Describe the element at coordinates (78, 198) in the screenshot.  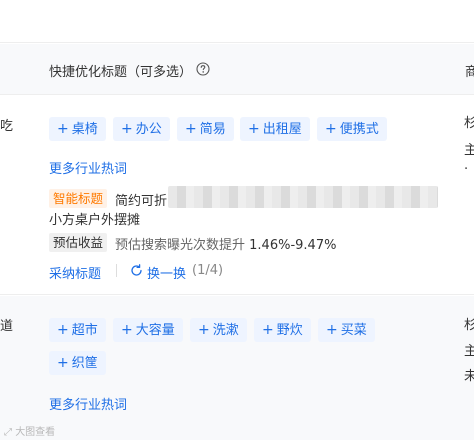
I see `smart-title-badge: 智能标题` at that location.